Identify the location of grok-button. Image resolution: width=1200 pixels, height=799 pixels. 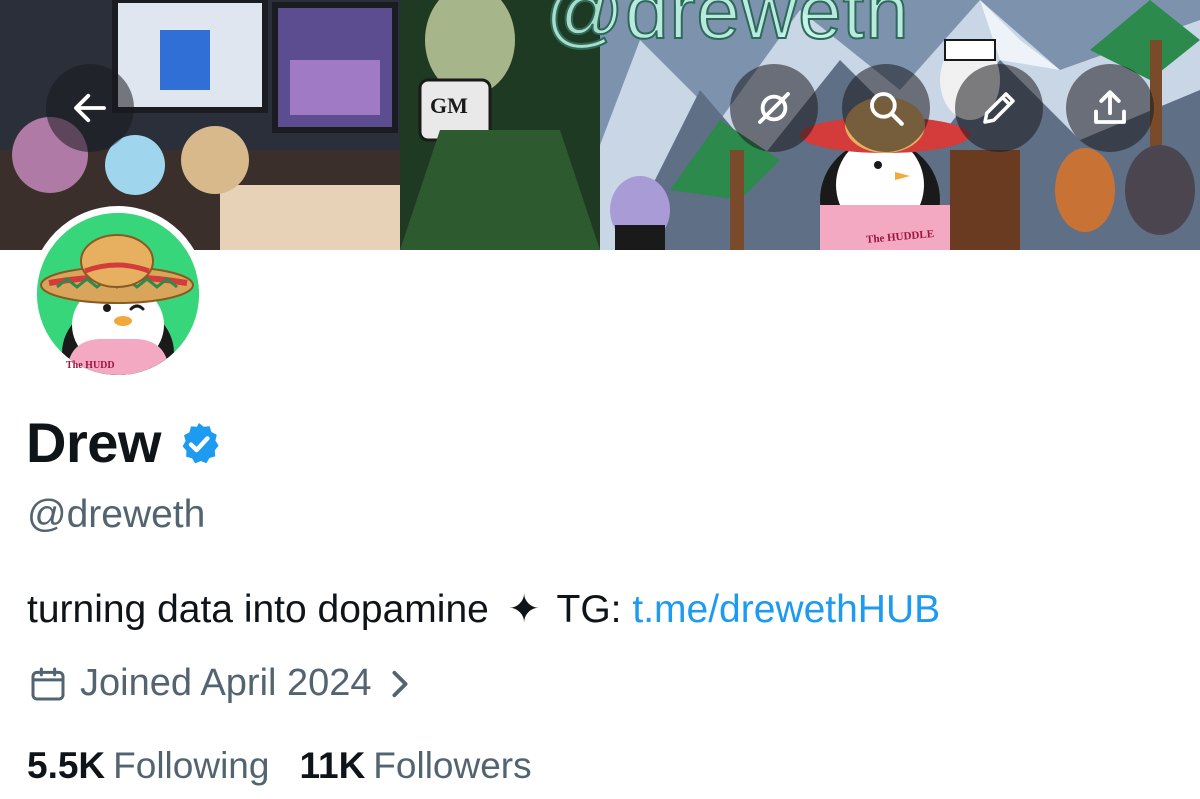
(774, 108).